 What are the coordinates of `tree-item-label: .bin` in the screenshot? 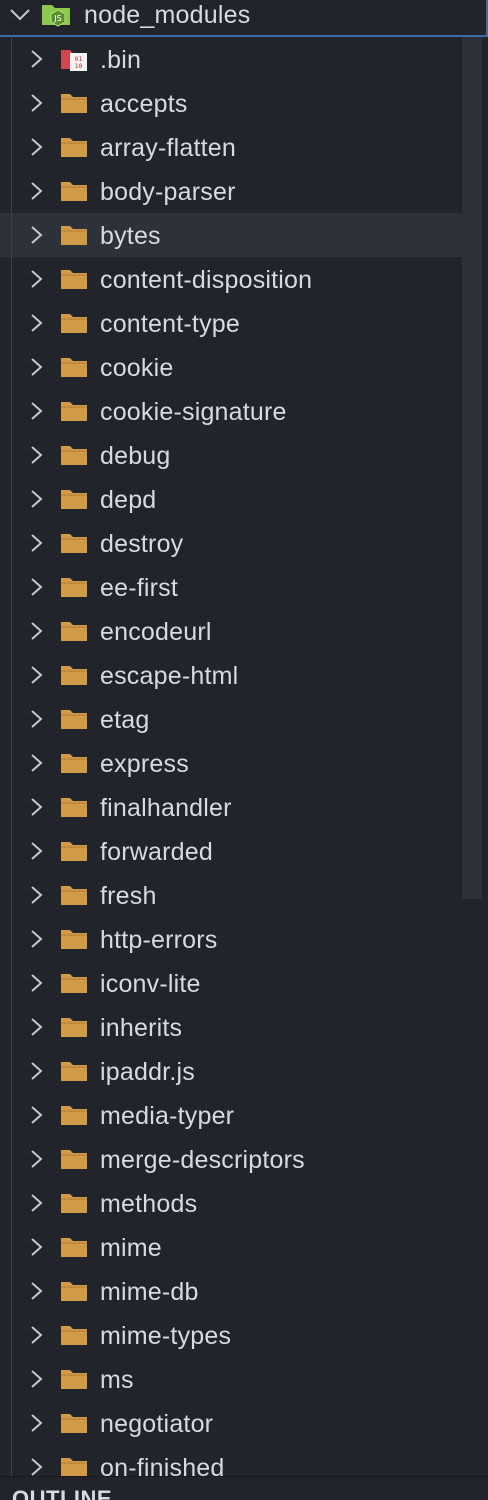 It's located at (121, 60).